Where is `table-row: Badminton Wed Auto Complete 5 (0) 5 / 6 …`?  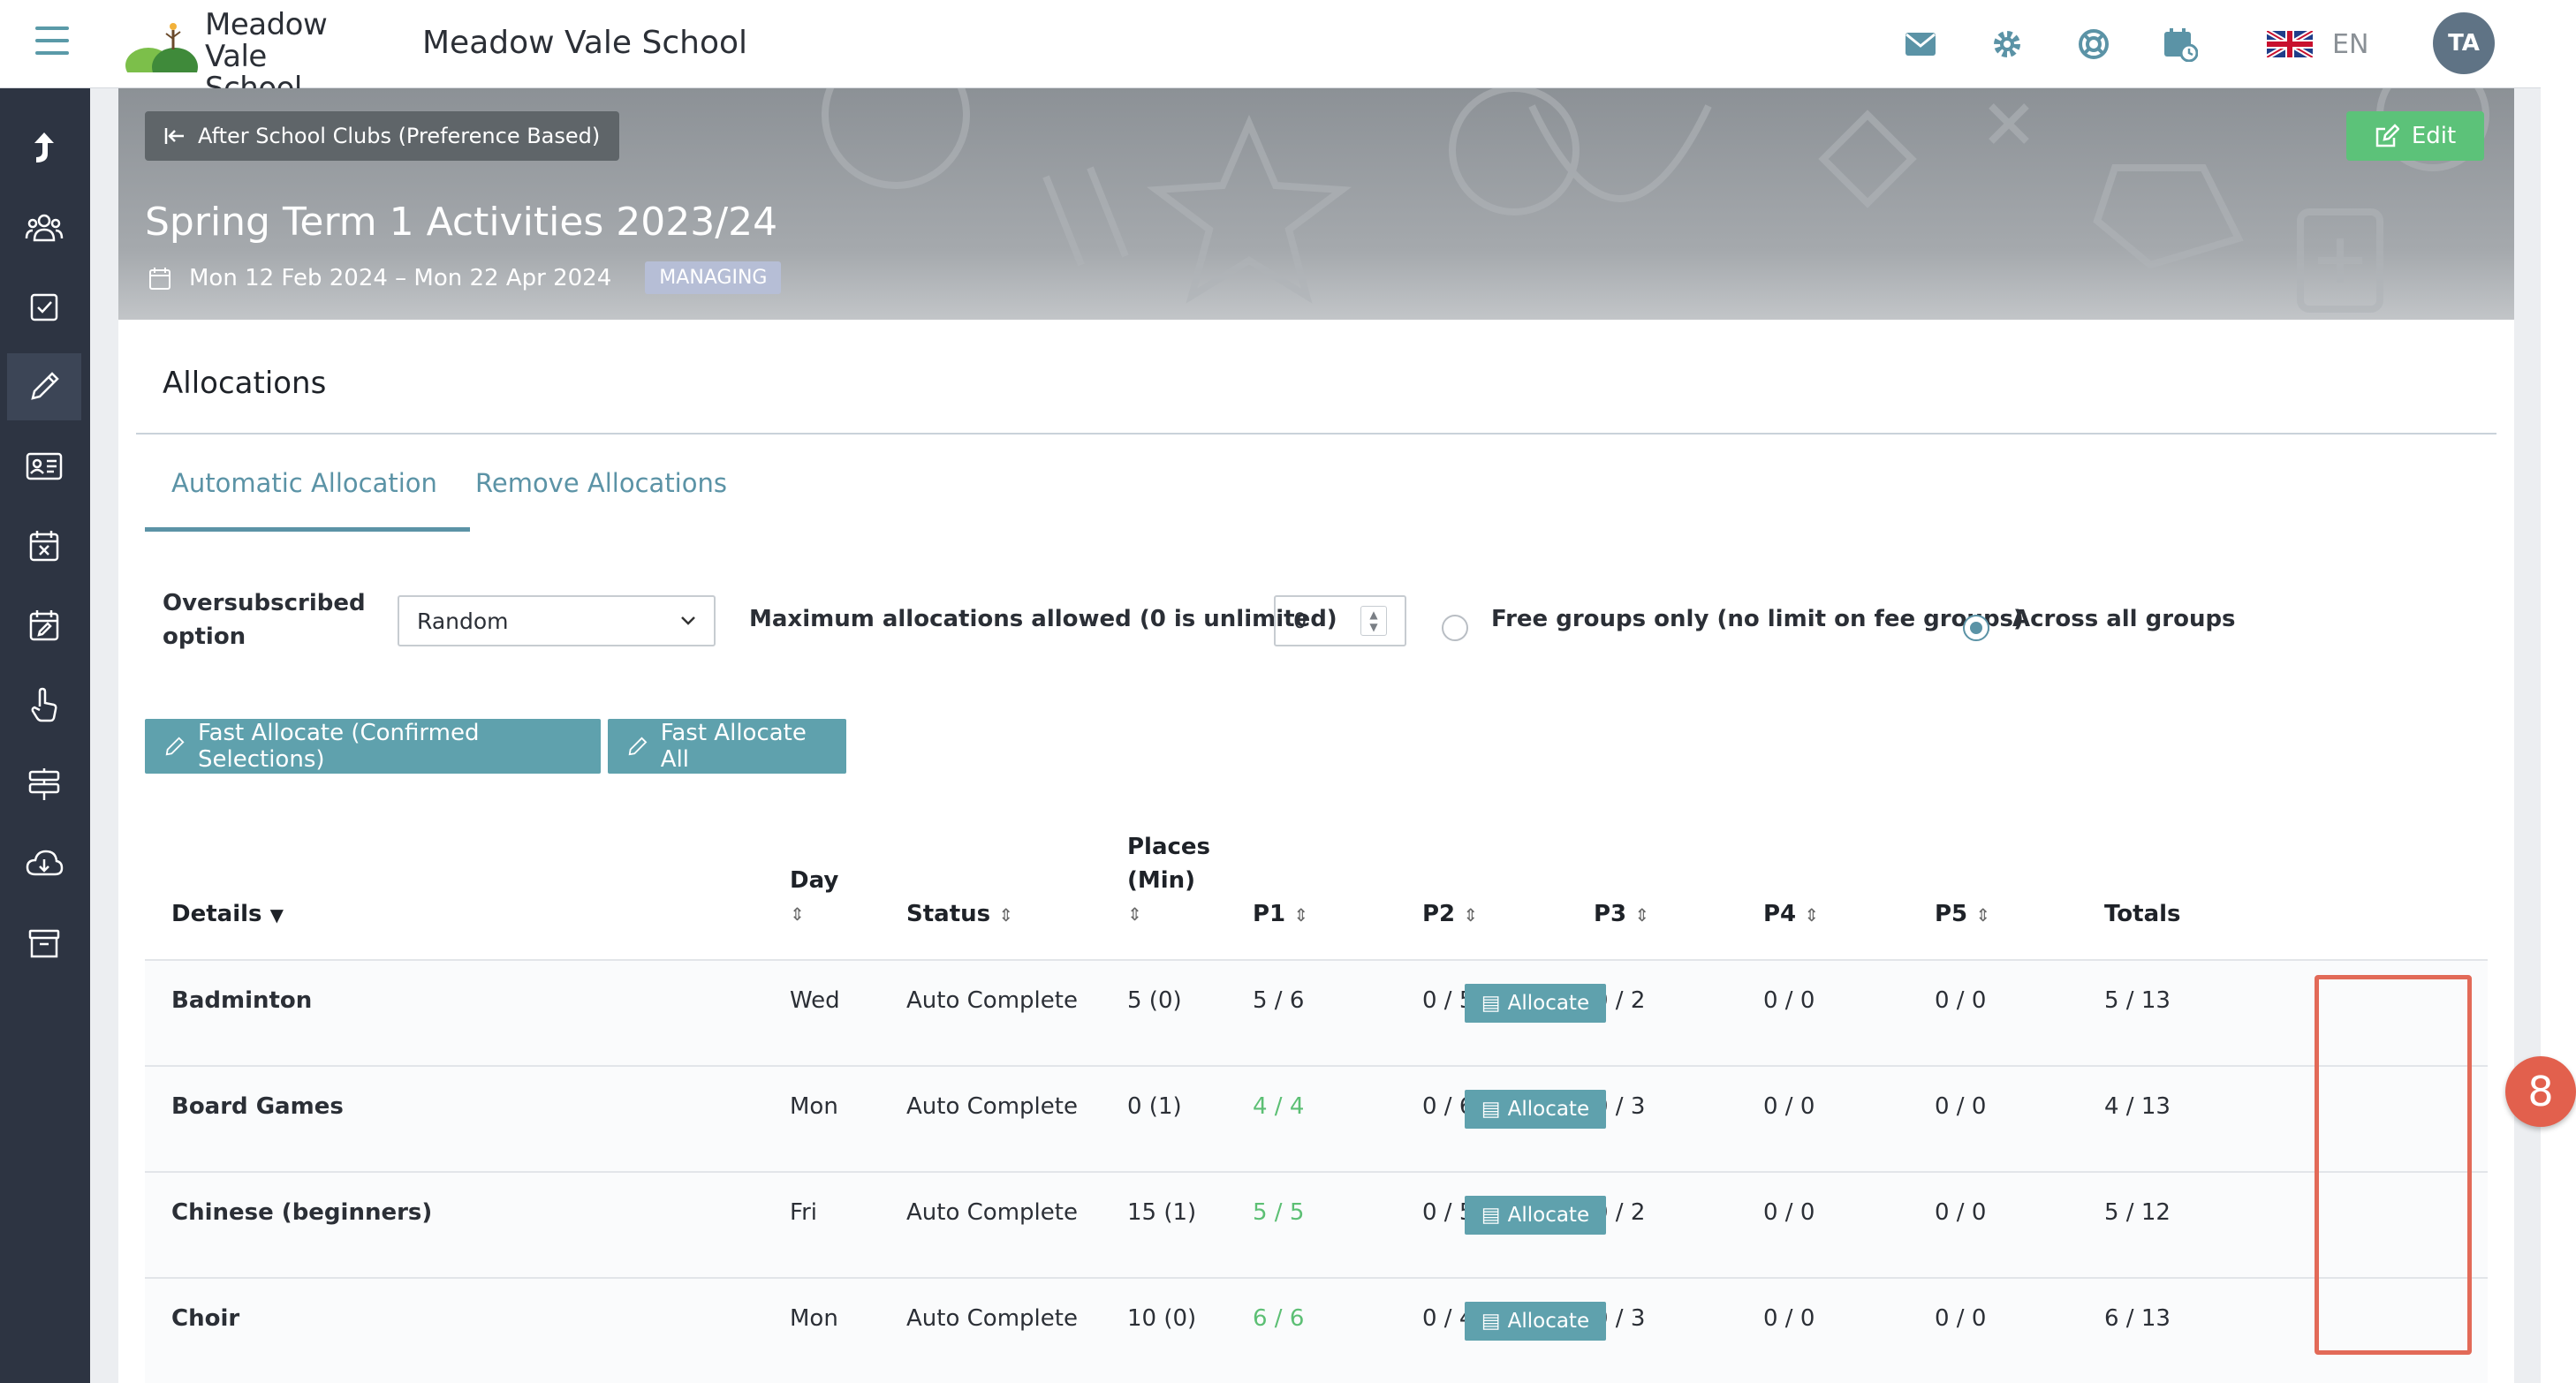 table-row: Badminton Wed Auto Complete 5 (0) 5 / 6 … is located at coordinates (1317, 1012).